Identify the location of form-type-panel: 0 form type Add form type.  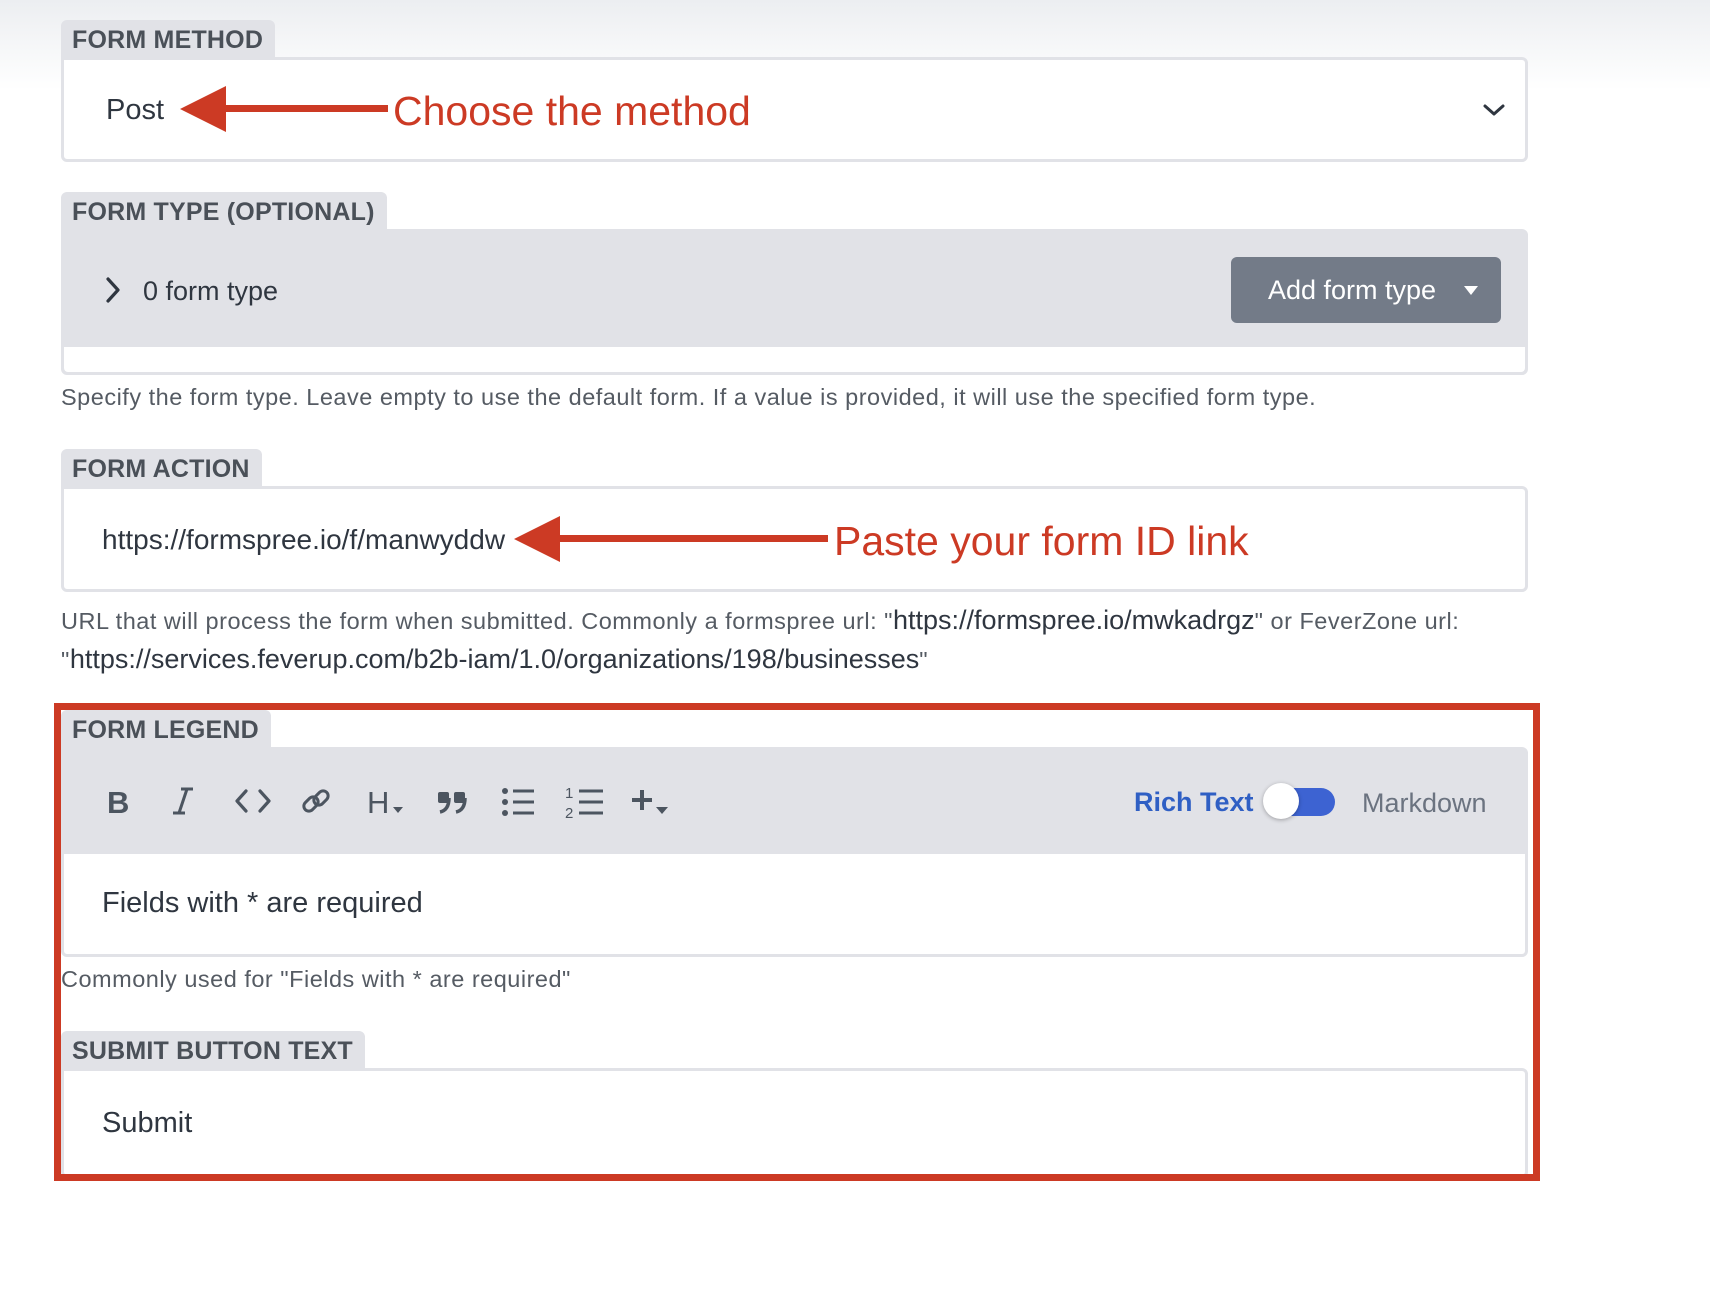
(794, 302).